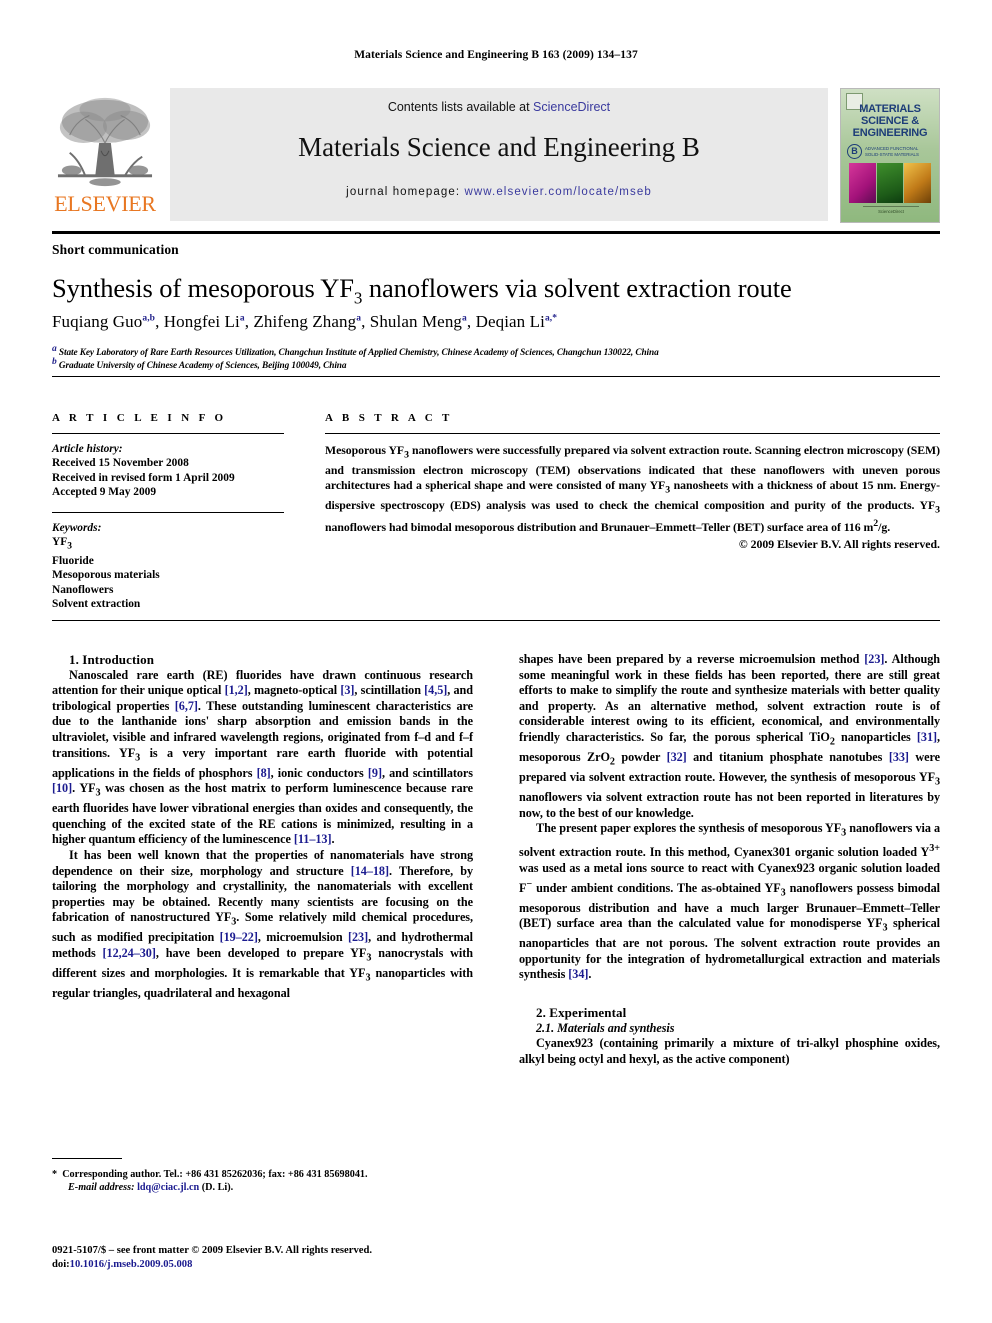 Image resolution: width=992 pixels, height=1323 pixels. What do you see at coordinates (496, 620) in the screenshot?
I see `abstract-divider` at bounding box center [496, 620].